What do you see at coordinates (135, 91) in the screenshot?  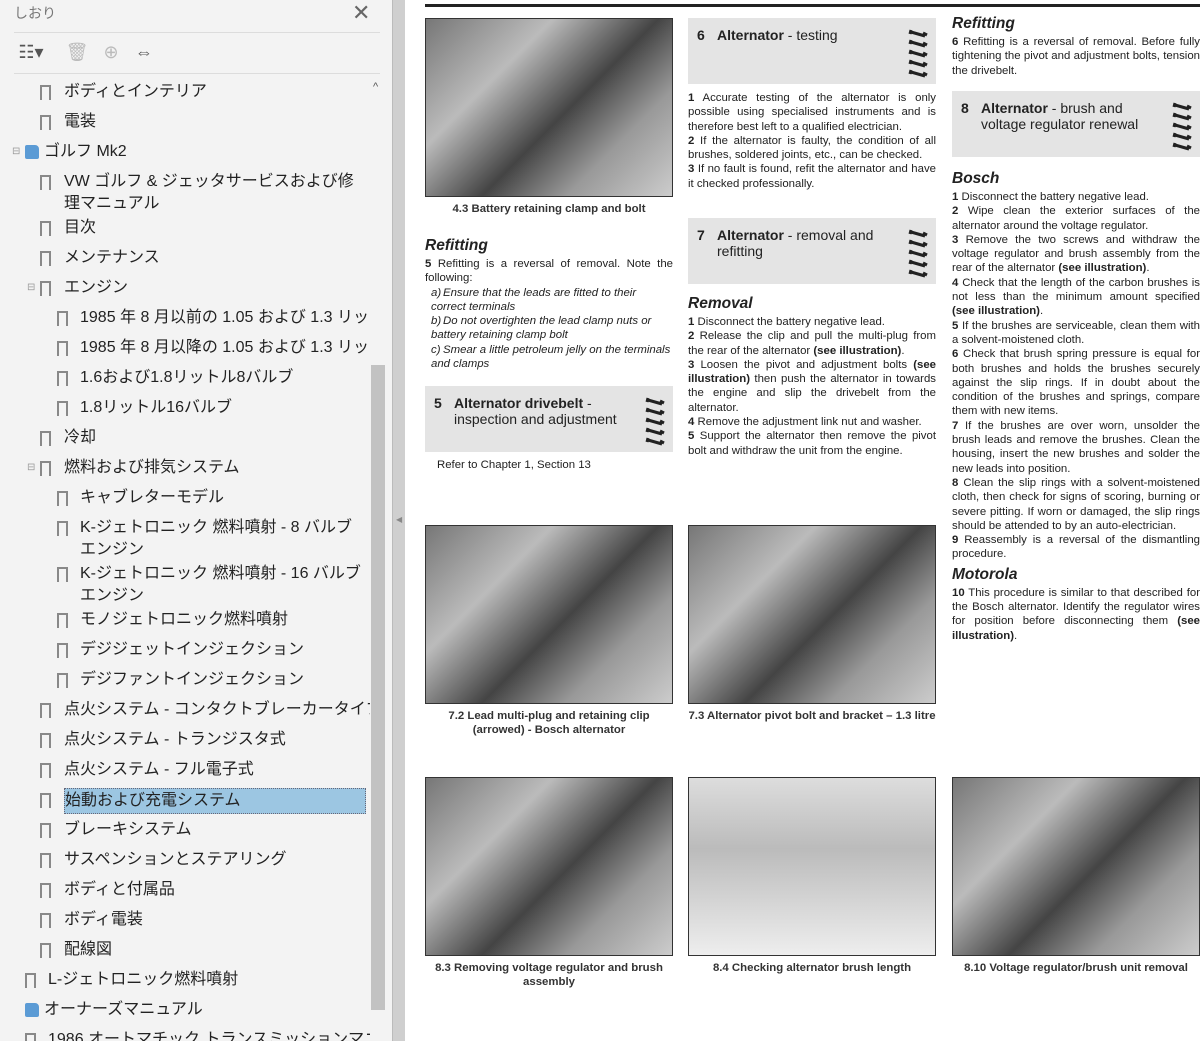 I see `bookmark-label: ボディとインテリア` at bounding box center [135, 91].